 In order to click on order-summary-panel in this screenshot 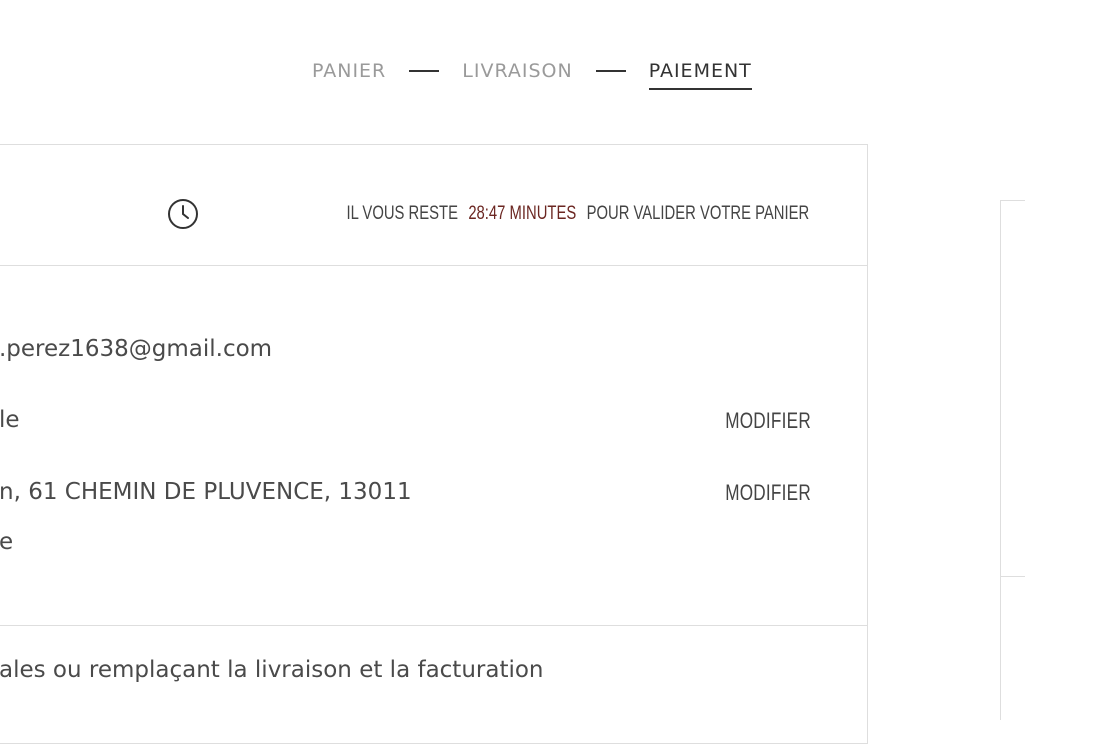, I will do `click(1052, 460)`.